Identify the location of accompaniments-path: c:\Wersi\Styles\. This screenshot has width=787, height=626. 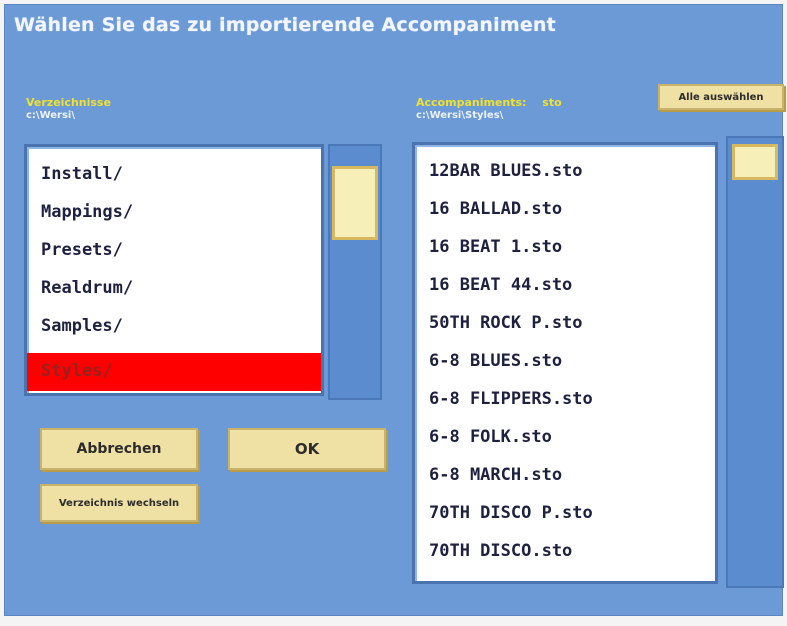
(460, 115).